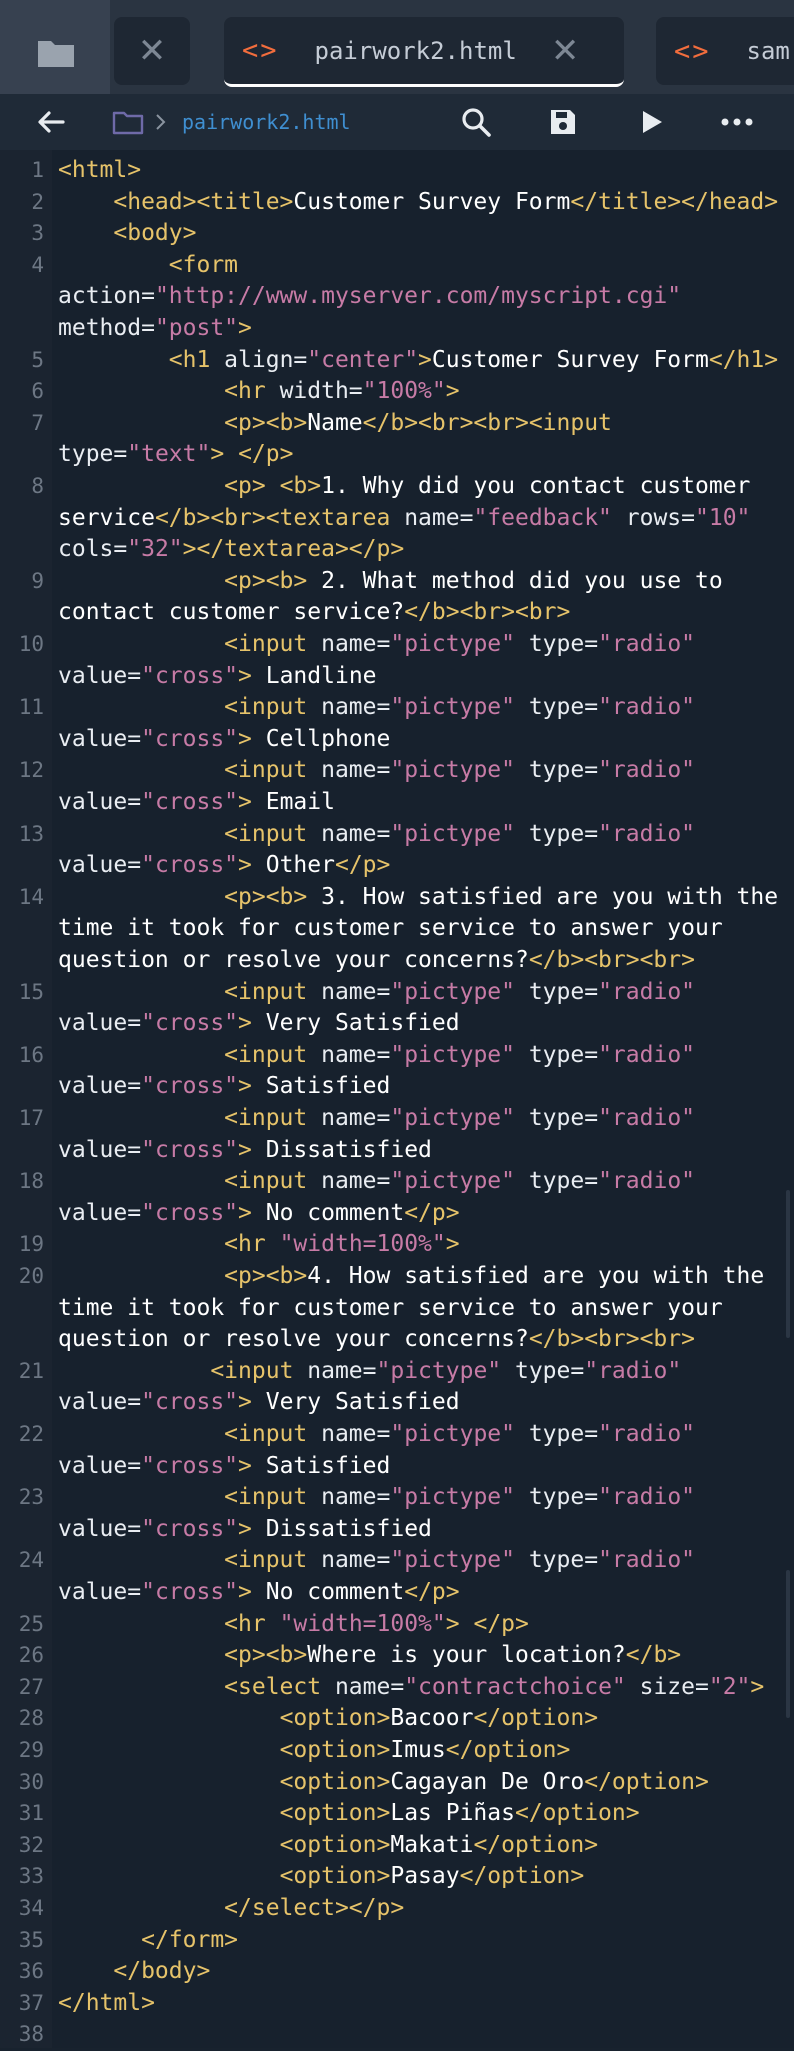 This screenshot has width=794, height=2051. Describe the element at coordinates (51, 122) in the screenshot. I see `back-button` at that location.